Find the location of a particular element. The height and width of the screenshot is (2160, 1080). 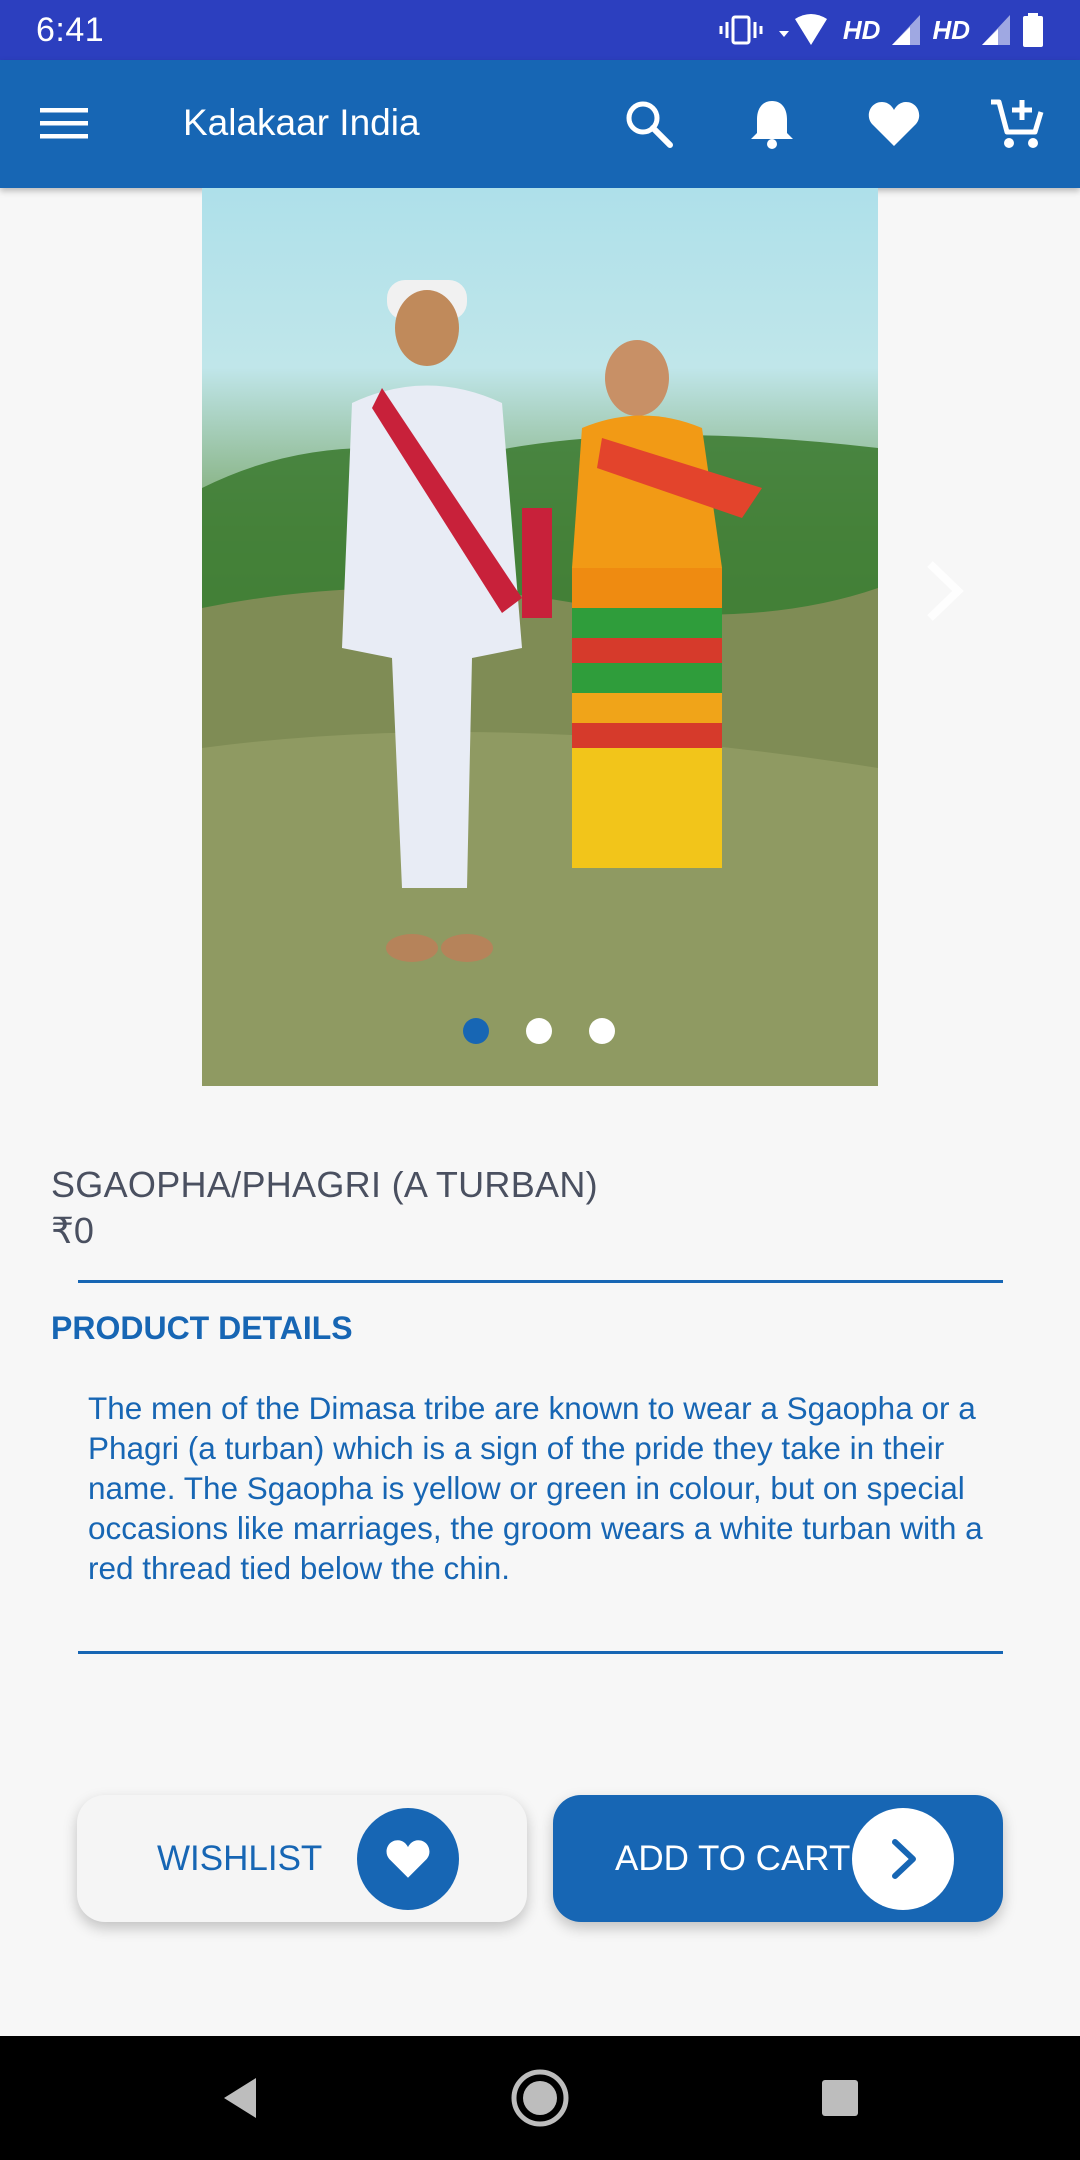

system-nav-bar is located at coordinates (540, 2098).